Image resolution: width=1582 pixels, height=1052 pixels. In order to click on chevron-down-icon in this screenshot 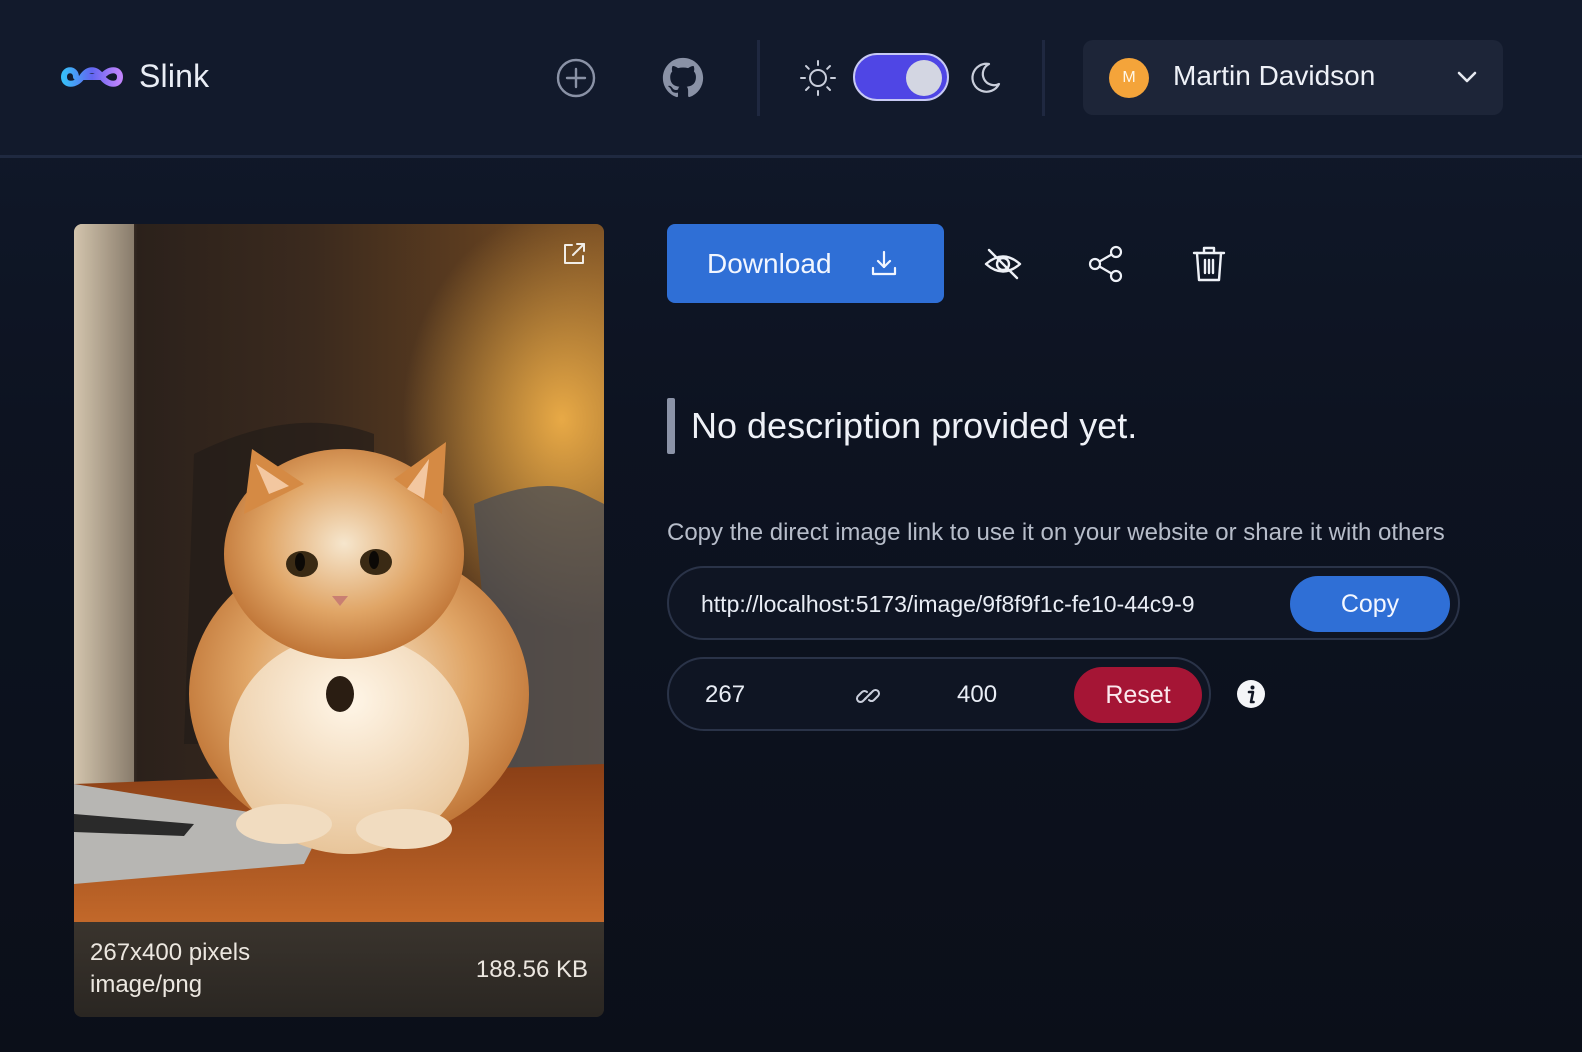, I will do `click(1467, 77)`.